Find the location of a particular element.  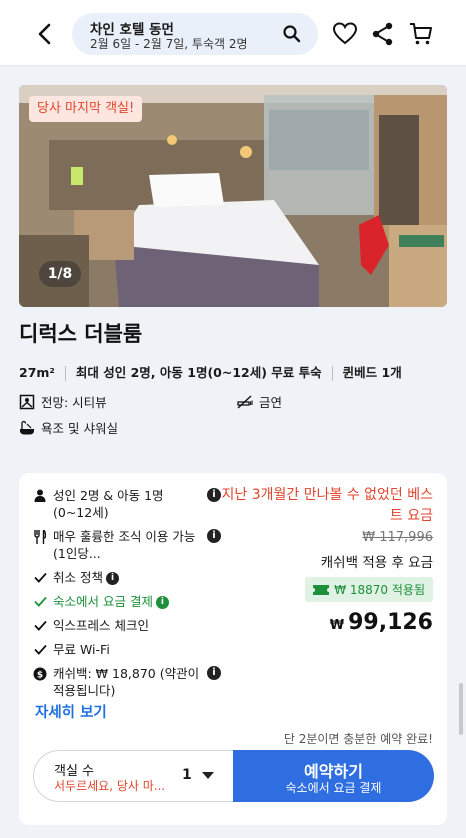

inclusion-wifi: 무료 Wi-Fi is located at coordinates (126, 649).